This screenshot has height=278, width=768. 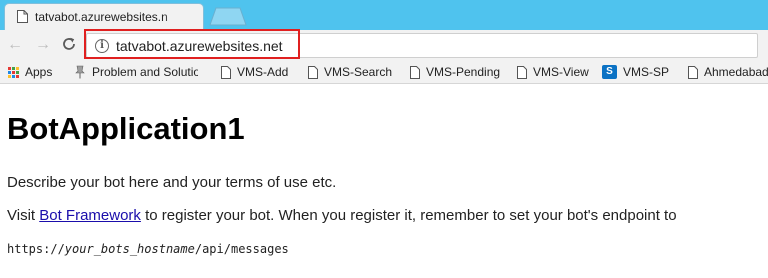 I want to click on bookmark-label: Problem and Solution, so click(x=145, y=72).